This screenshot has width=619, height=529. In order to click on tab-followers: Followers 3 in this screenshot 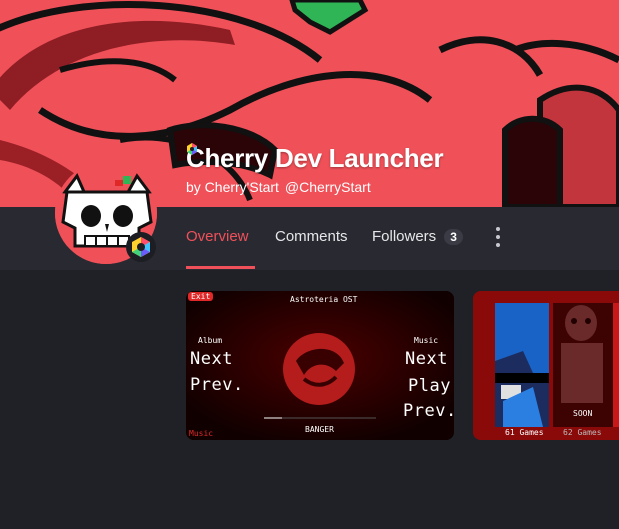, I will do `click(417, 236)`.